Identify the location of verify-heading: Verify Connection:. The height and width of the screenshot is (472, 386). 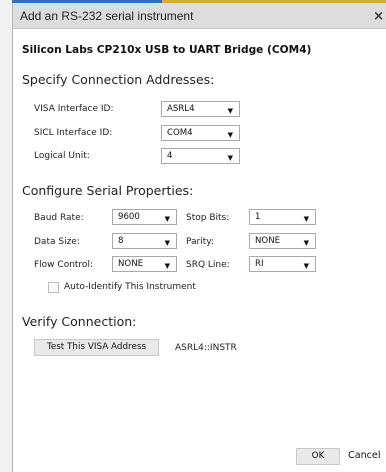
(79, 321).